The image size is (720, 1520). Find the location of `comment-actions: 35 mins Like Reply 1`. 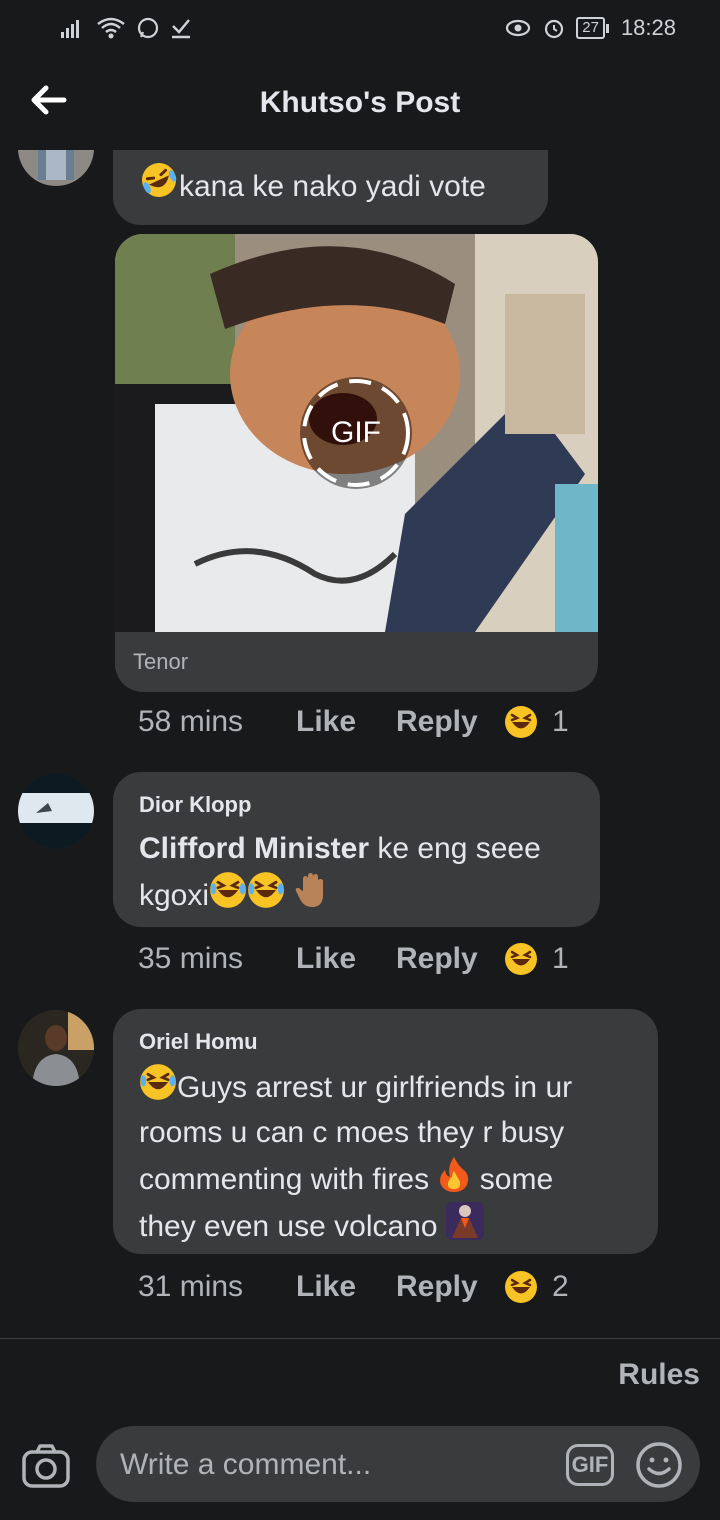

comment-actions: 35 mins Like Reply 1 is located at coordinates (353, 959).